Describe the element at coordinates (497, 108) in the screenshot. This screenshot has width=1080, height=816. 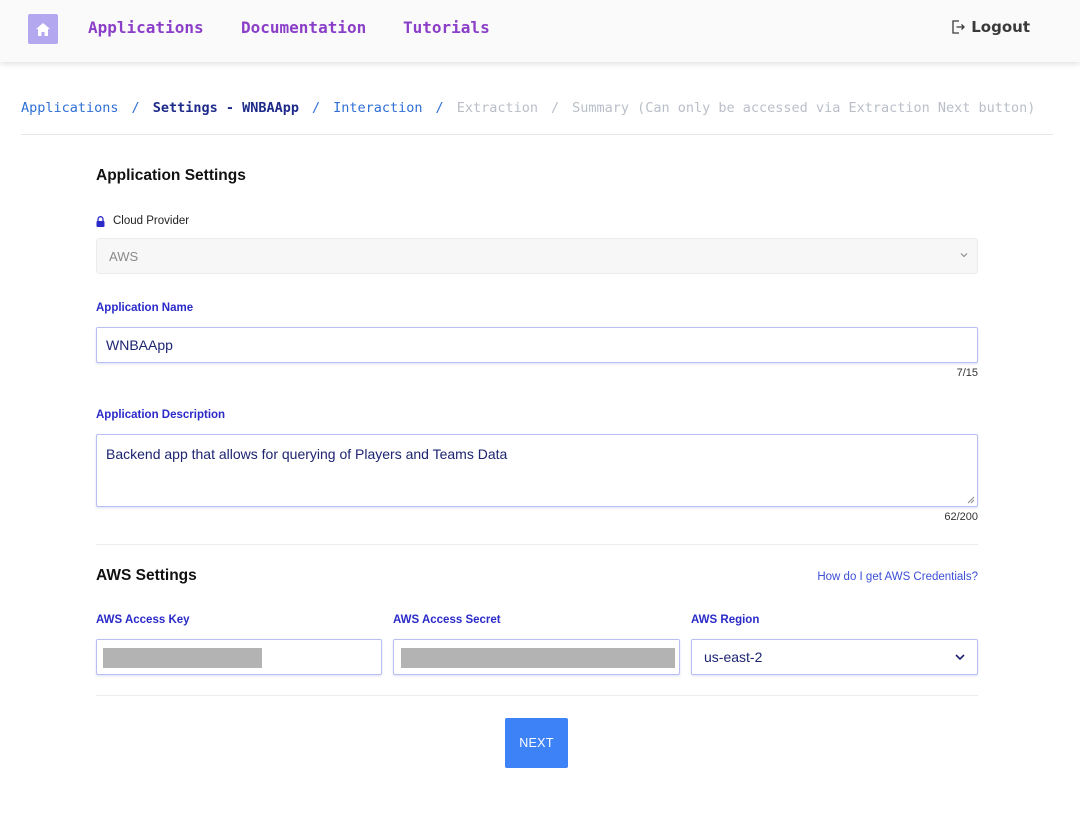
I see `breadcrumb-extraction: Extraction` at that location.